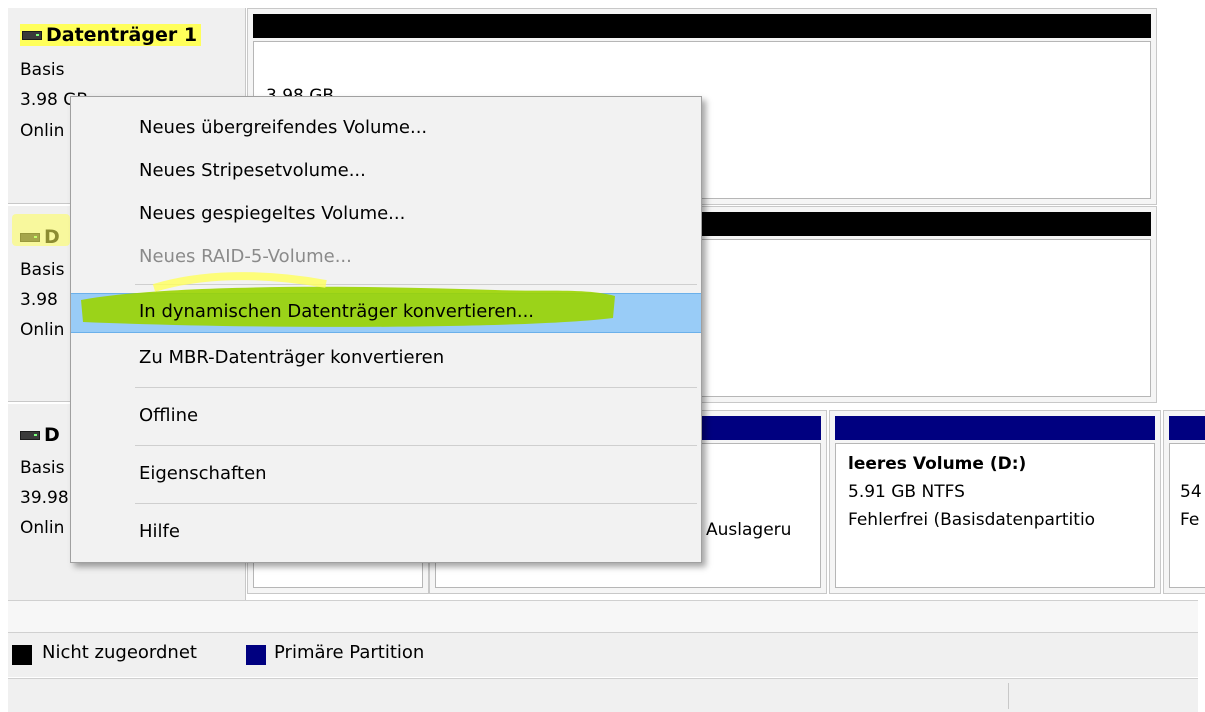  What do you see at coordinates (256, 655) in the screenshot?
I see `legend-primary-swatch` at bounding box center [256, 655].